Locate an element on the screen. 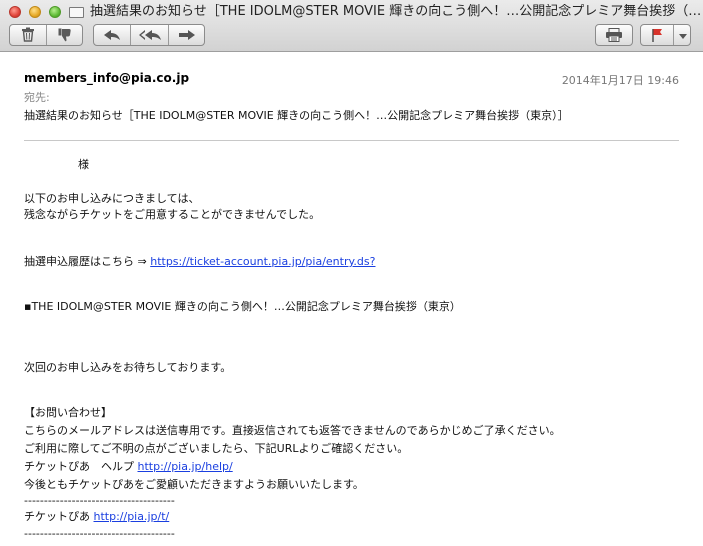  footer-link: http://pia.jp/t/ is located at coordinates (132, 516).